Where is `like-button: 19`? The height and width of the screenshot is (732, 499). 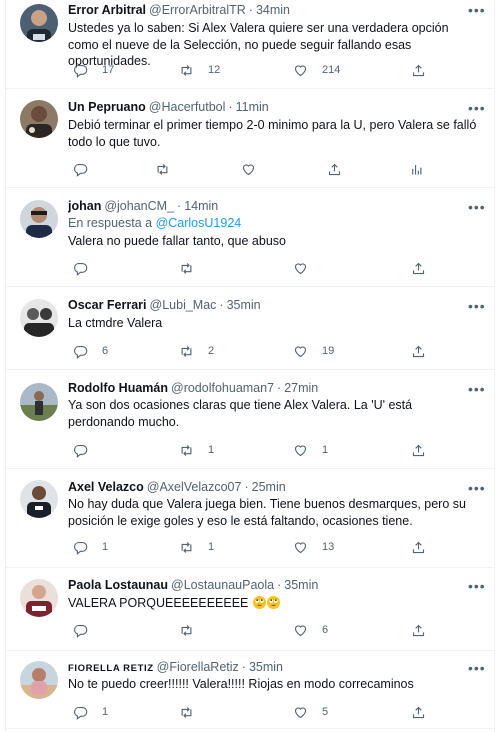
like-button: 19 is located at coordinates (313, 351).